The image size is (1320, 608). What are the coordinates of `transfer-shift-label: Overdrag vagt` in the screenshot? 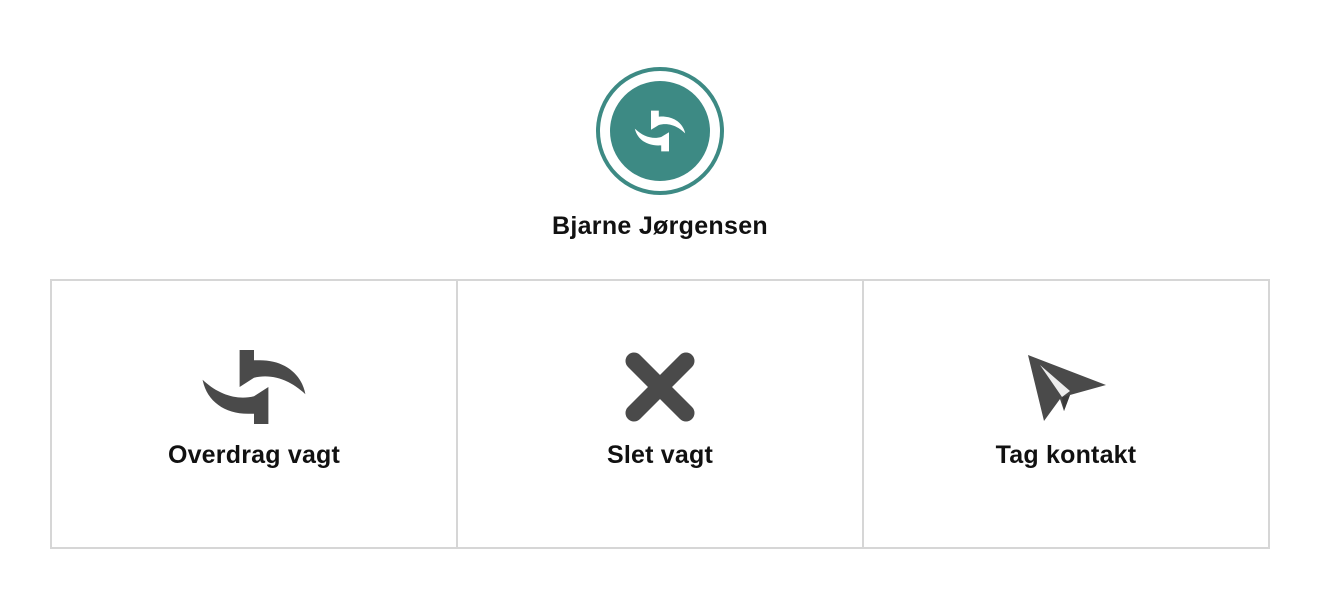 It's located at (254, 455).